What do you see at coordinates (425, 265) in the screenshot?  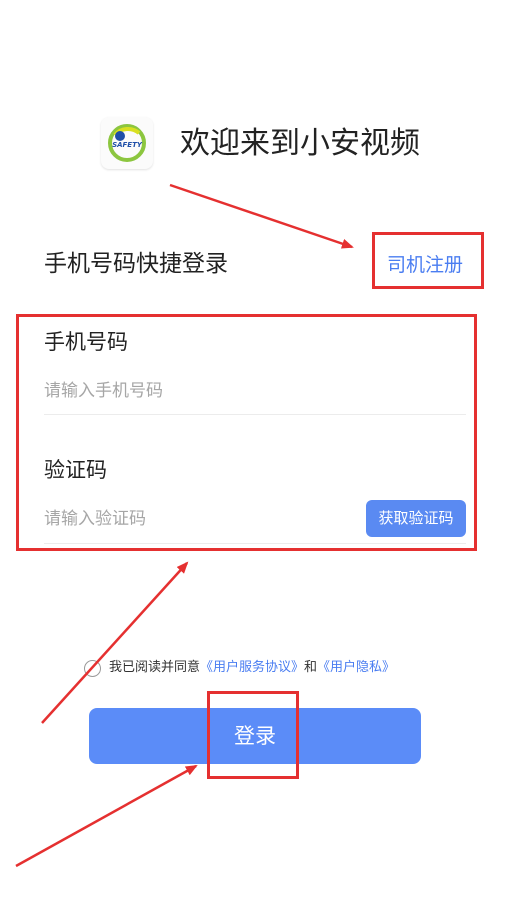 I see `driver-register-link: 司机注册` at bounding box center [425, 265].